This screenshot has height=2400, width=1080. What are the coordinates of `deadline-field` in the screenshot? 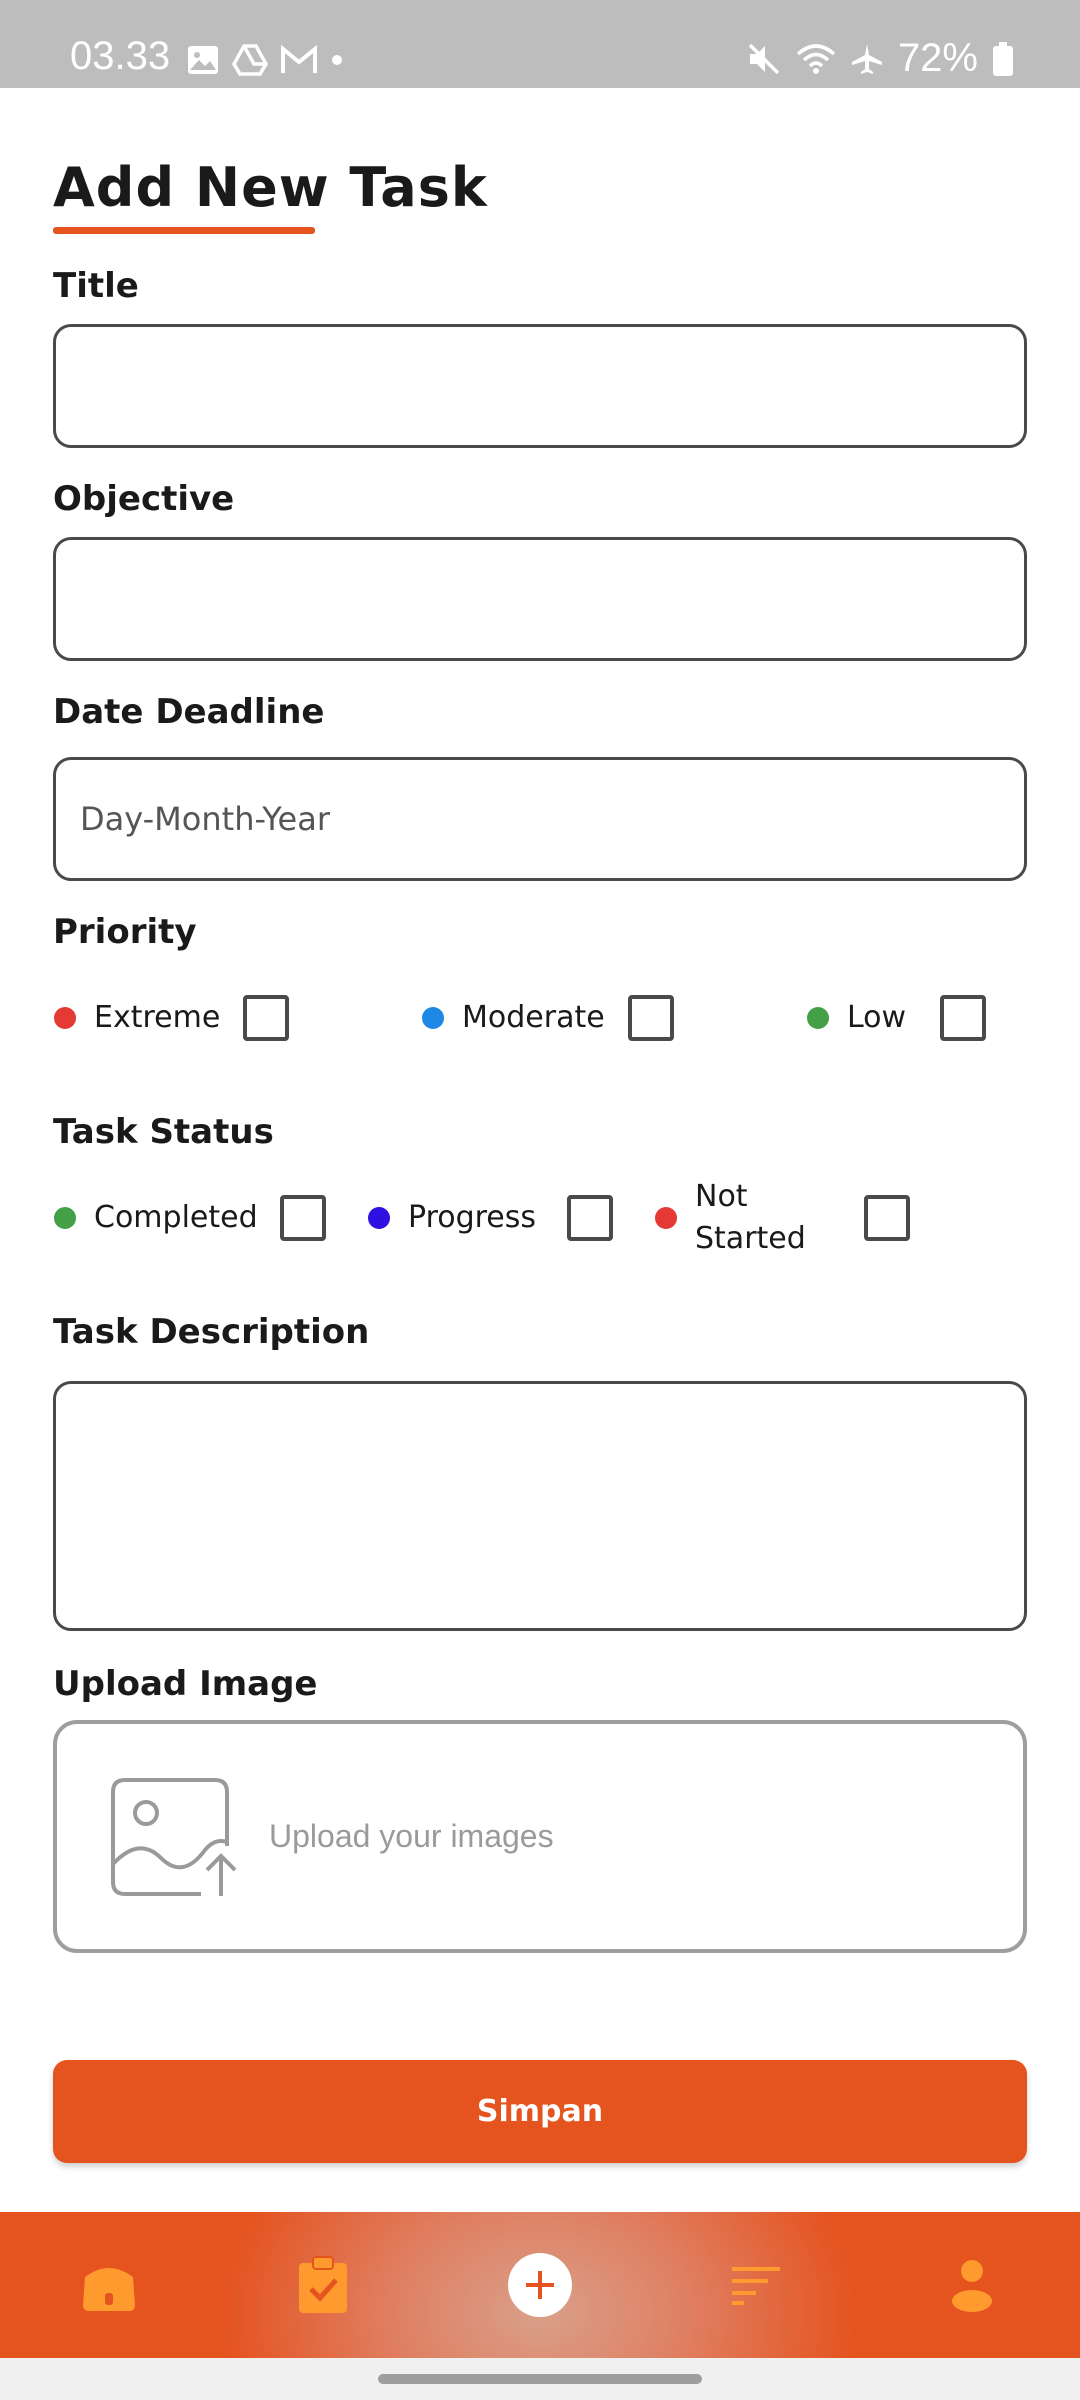 It's located at (540, 819).